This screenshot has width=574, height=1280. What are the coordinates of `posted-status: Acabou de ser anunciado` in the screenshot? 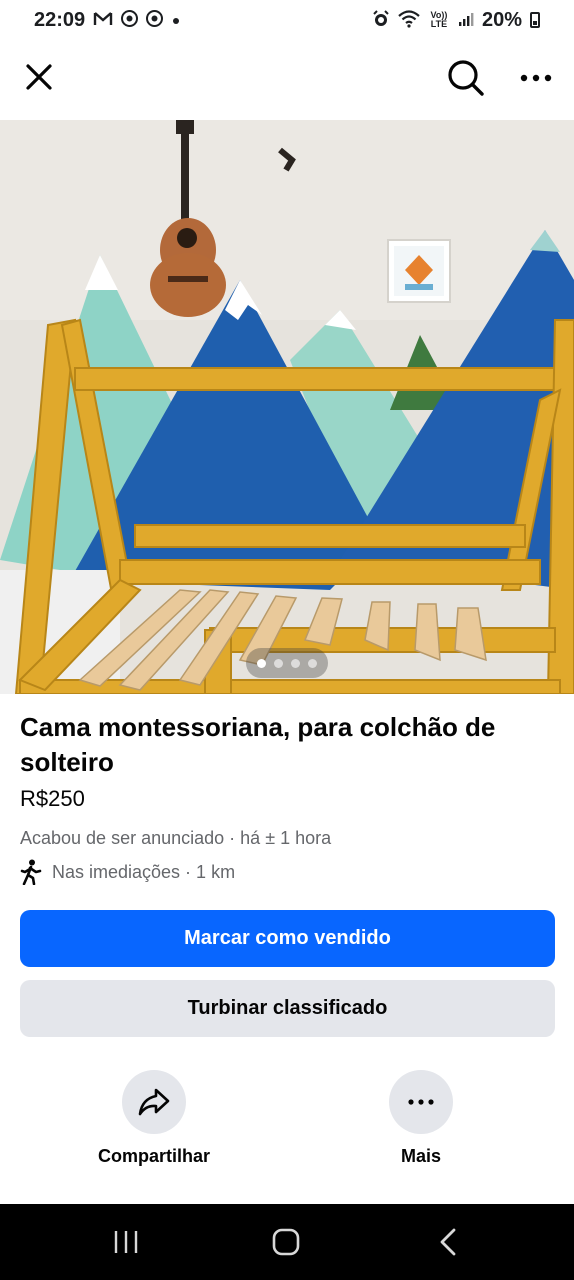 It's located at (122, 838).